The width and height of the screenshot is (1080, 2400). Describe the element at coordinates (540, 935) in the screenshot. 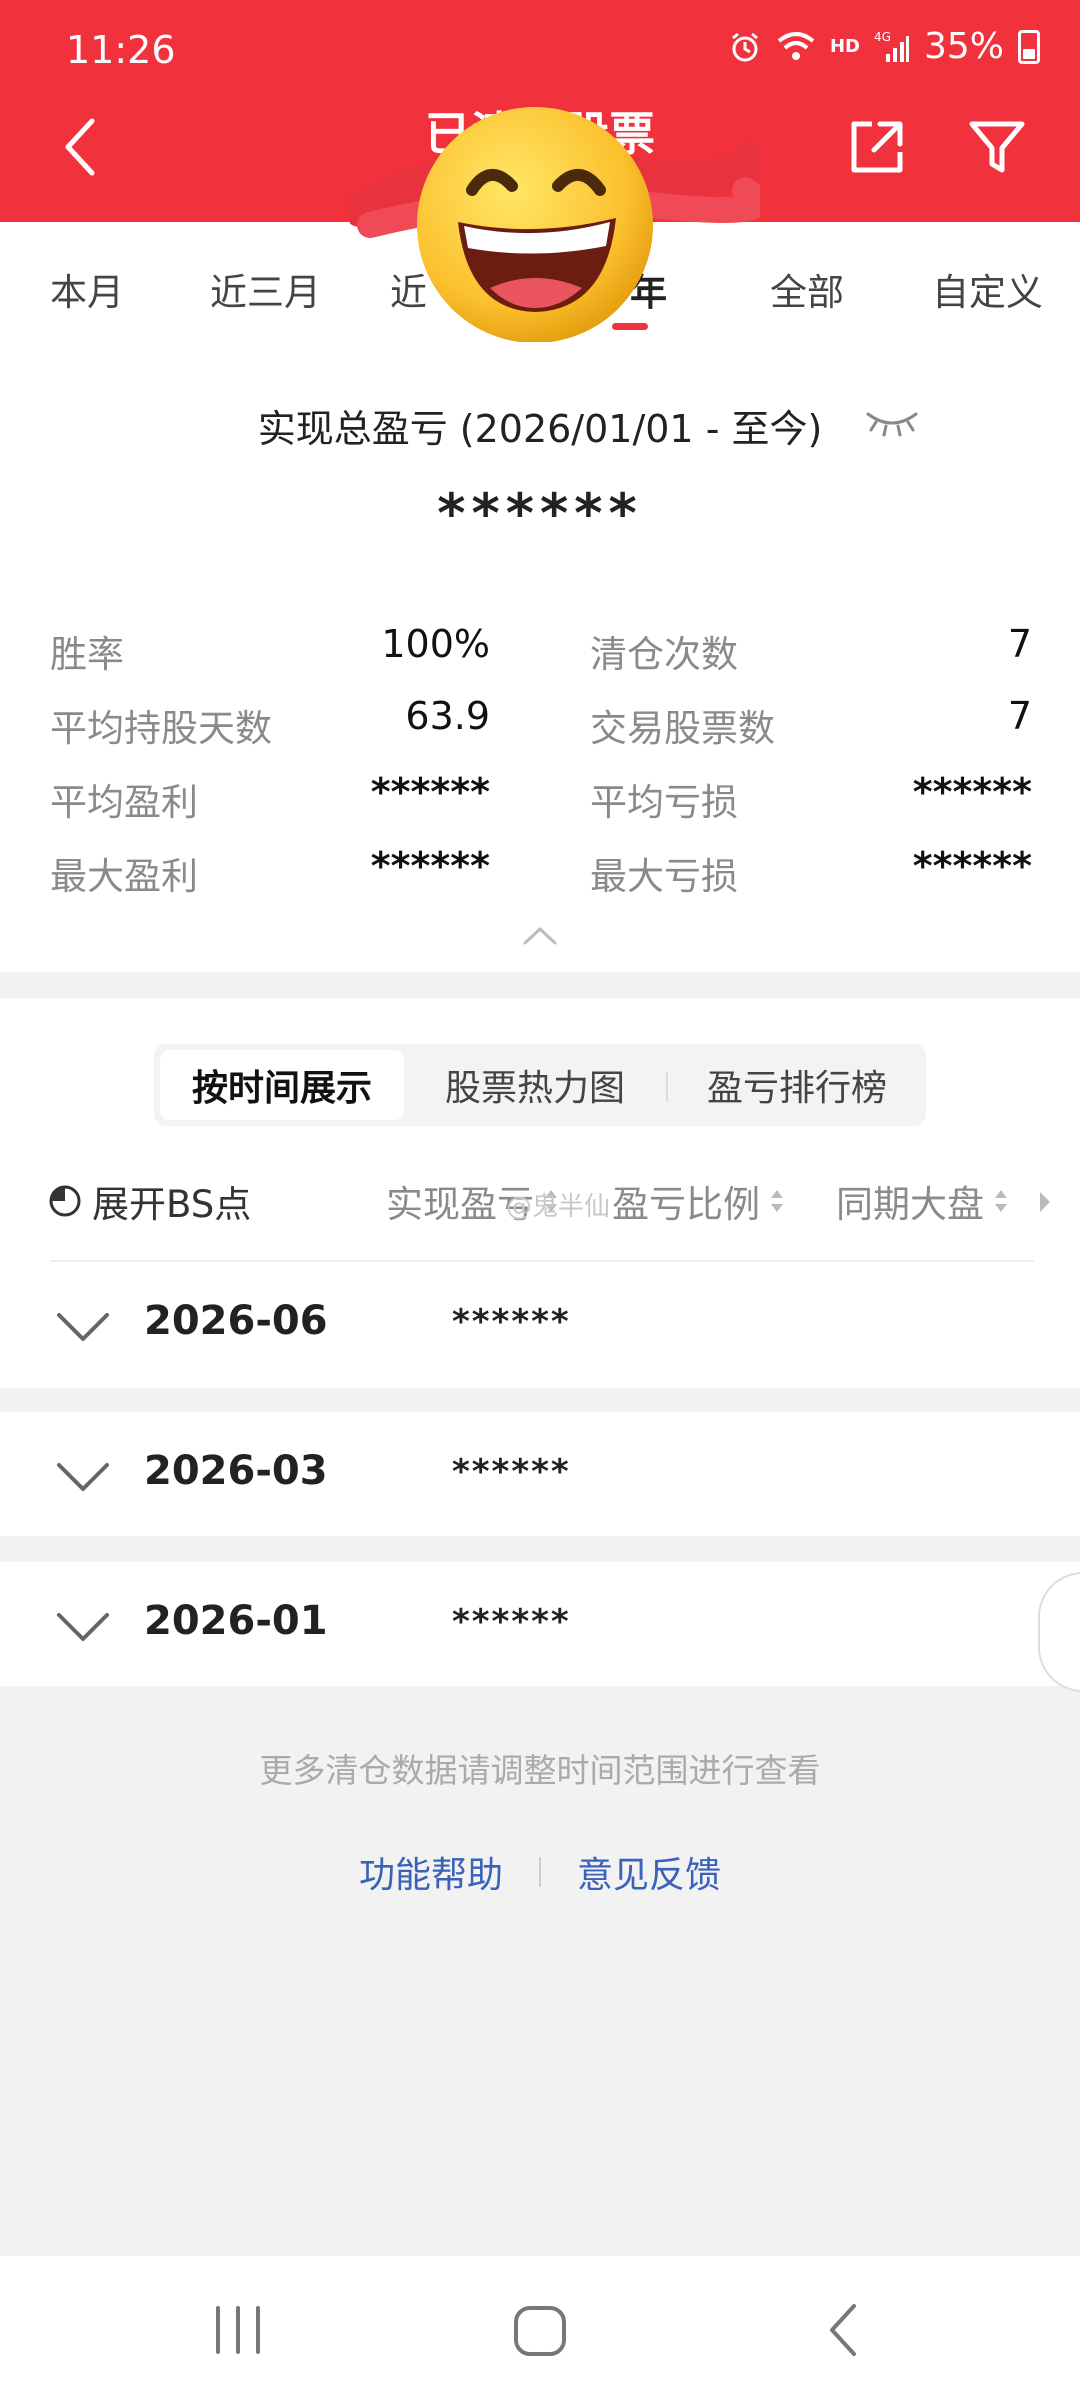

I see `collapse-chevron-icon` at that location.